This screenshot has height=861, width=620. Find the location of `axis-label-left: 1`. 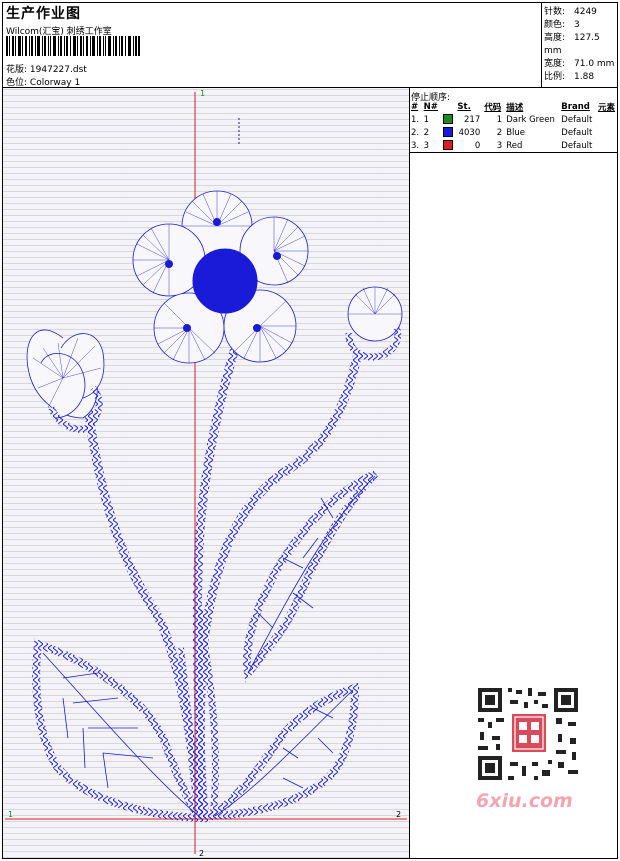

axis-label-left: 1 is located at coordinates (10, 814).